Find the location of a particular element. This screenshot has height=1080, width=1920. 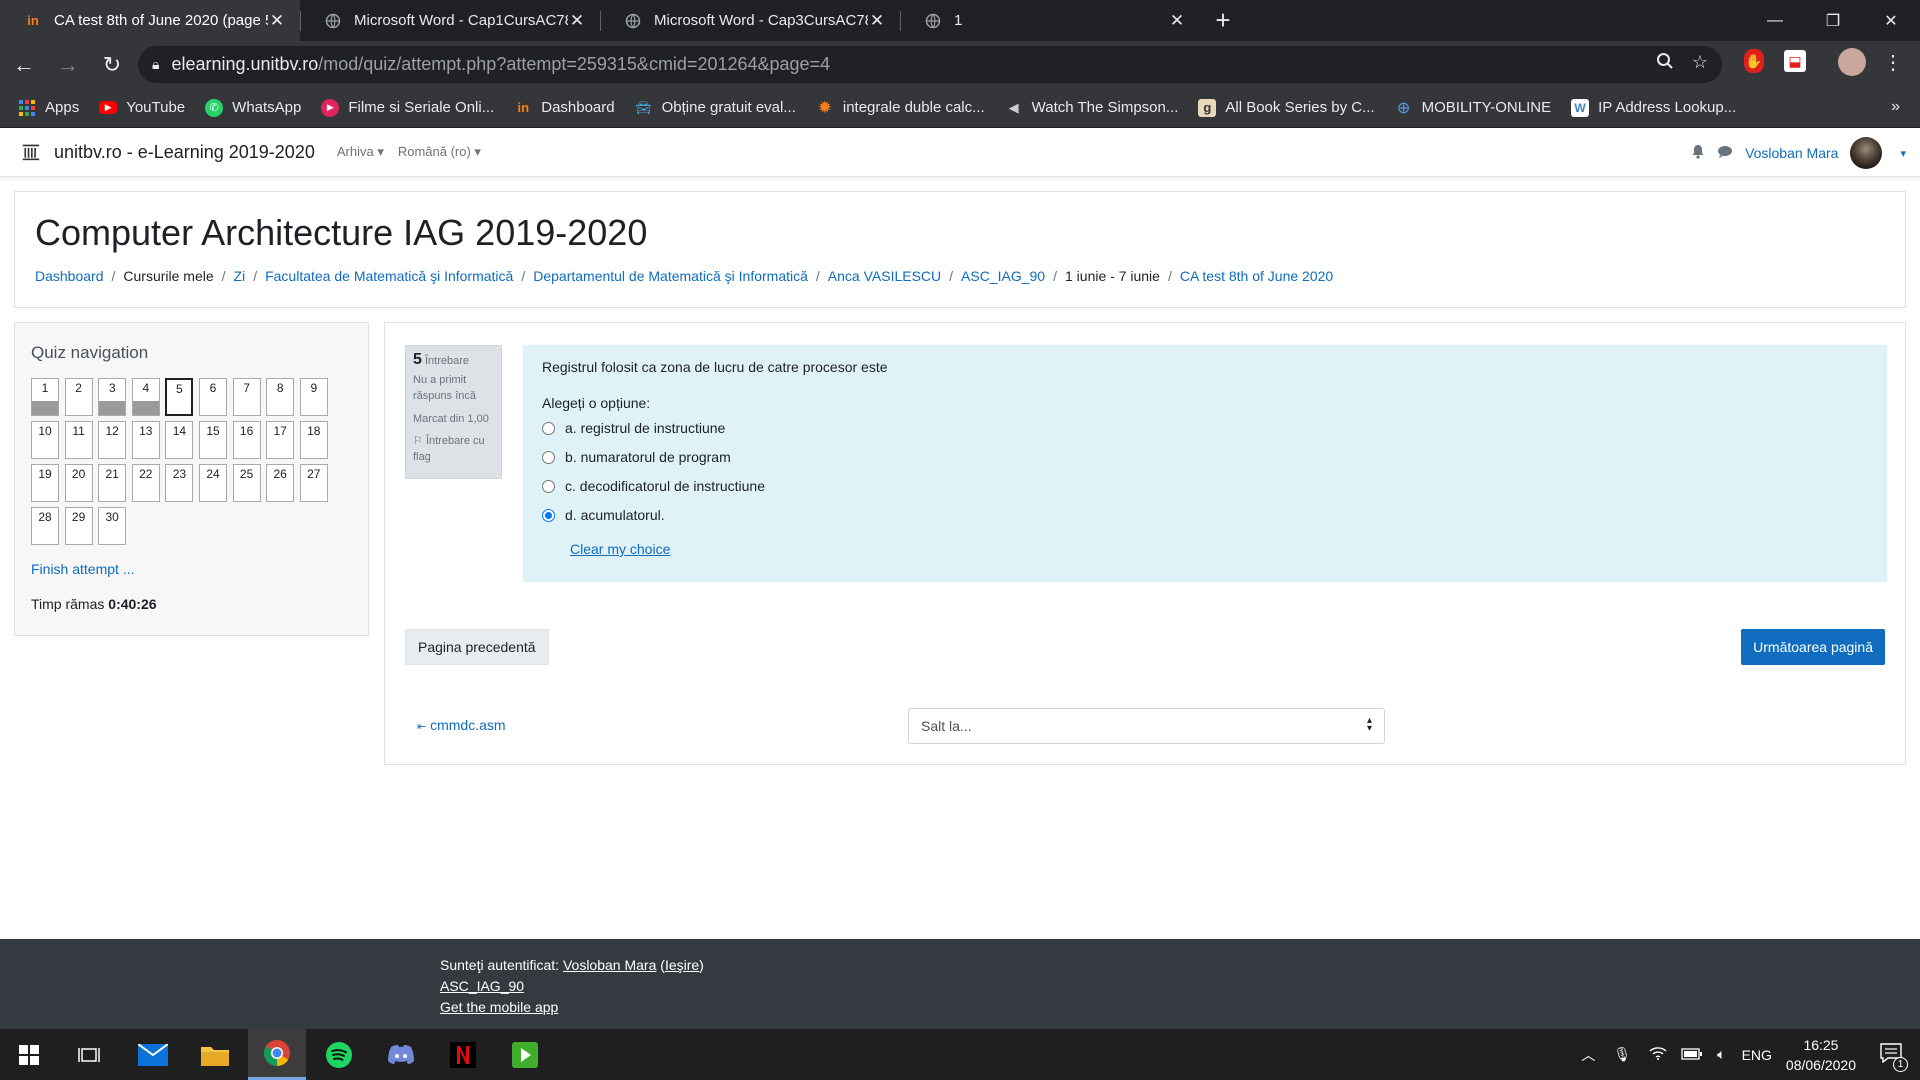

quiz-nav-button-4: 4 is located at coordinates (145, 397).